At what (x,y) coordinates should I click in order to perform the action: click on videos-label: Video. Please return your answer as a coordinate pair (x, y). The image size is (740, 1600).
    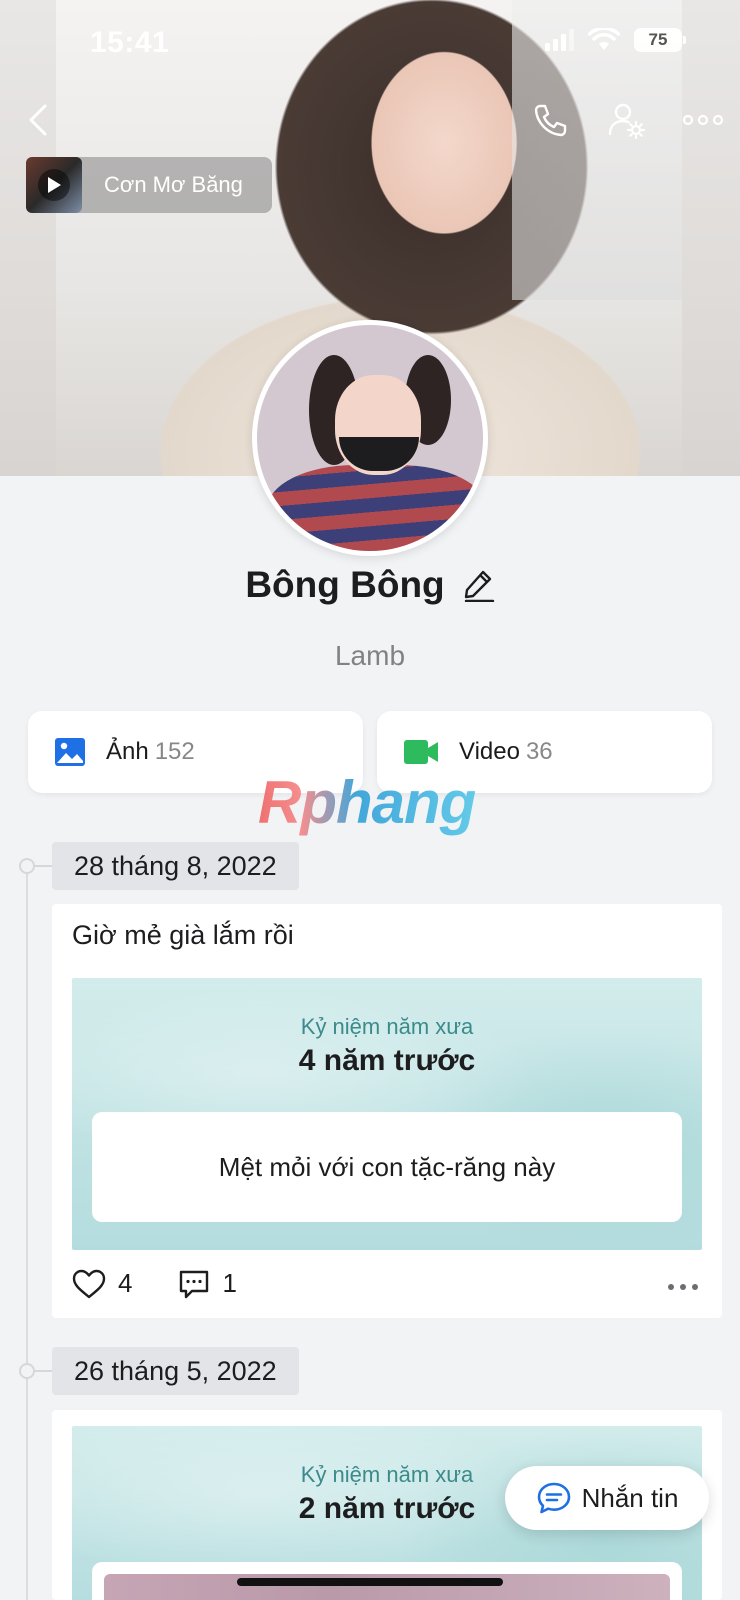
    Looking at the image, I should click on (489, 751).